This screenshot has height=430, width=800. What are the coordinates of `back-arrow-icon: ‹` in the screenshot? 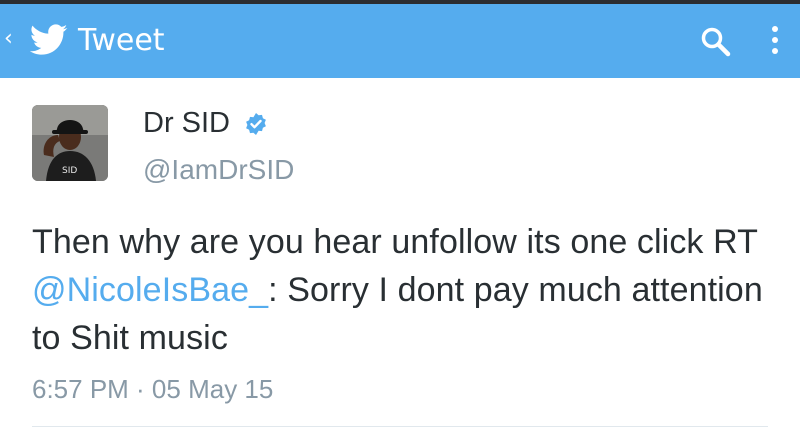 It's located at (8, 39).